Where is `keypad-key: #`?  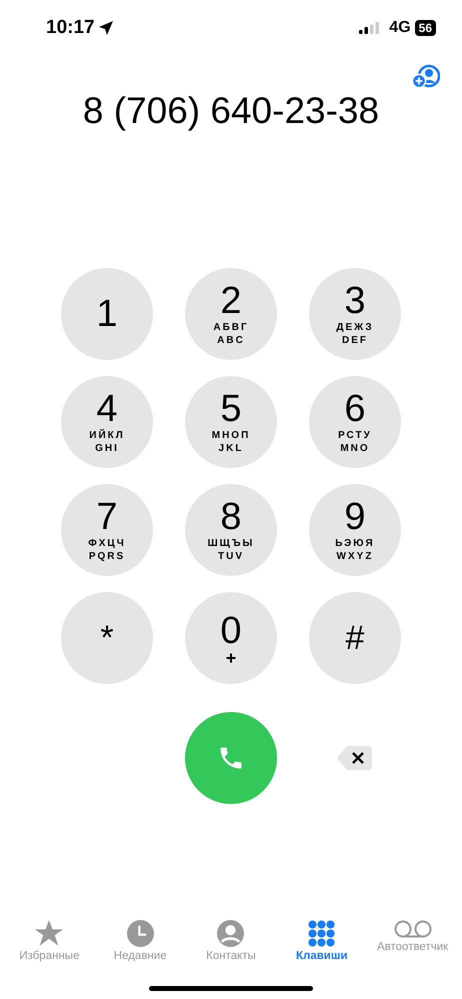
keypad-key: # is located at coordinates (355, 638).